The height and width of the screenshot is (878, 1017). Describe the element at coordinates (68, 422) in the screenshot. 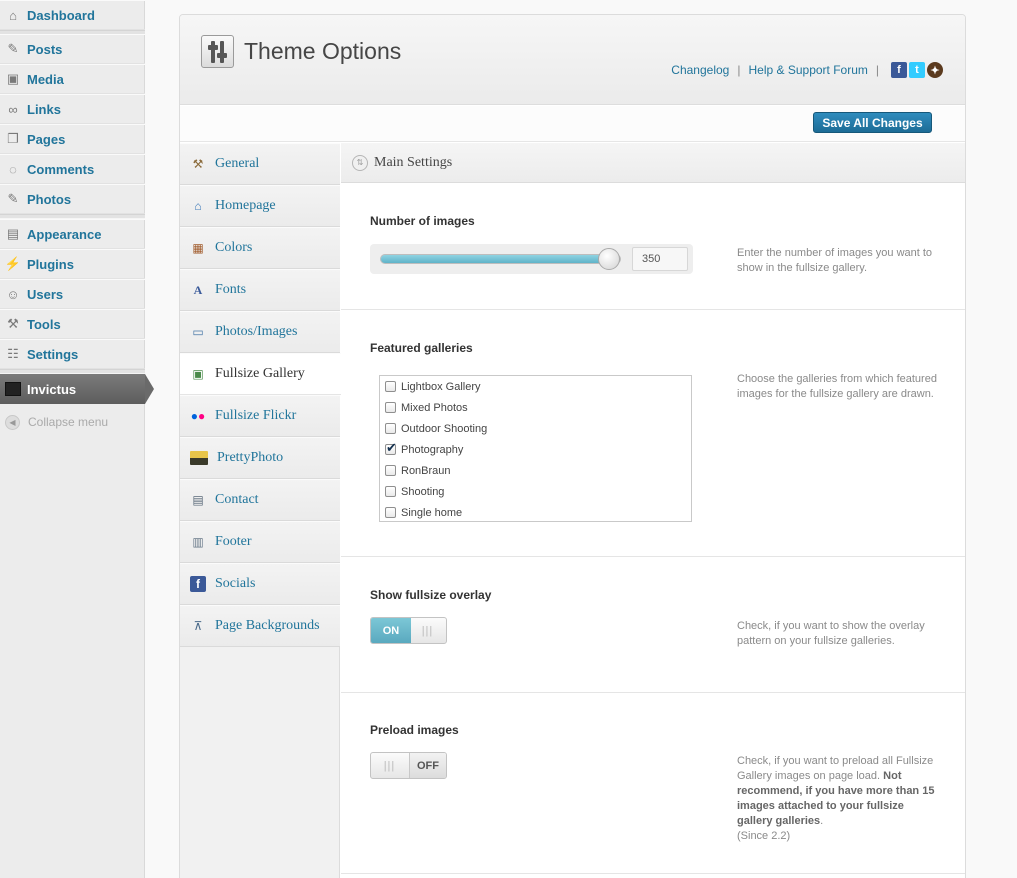

I see `collapse-menu-label: Collapse menu` at that location.